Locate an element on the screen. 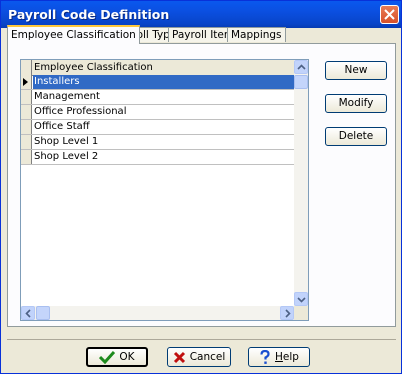  close-button is located at coordinates (389, 14).